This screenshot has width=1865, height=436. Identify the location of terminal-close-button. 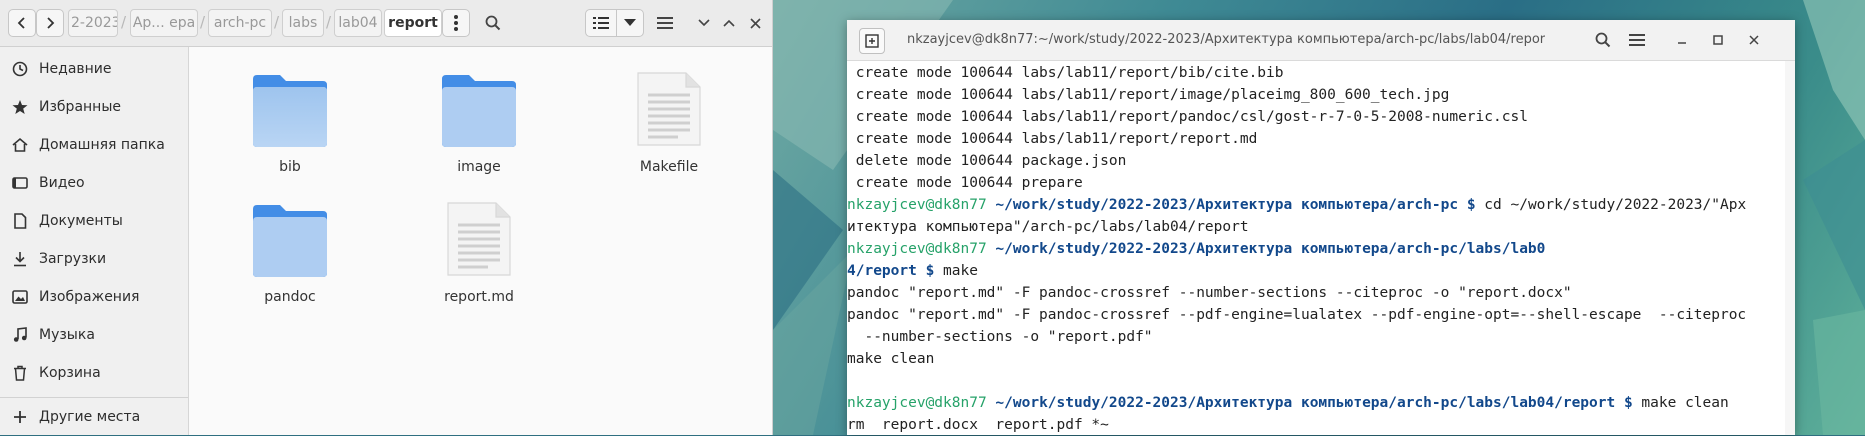
(1754, 40).